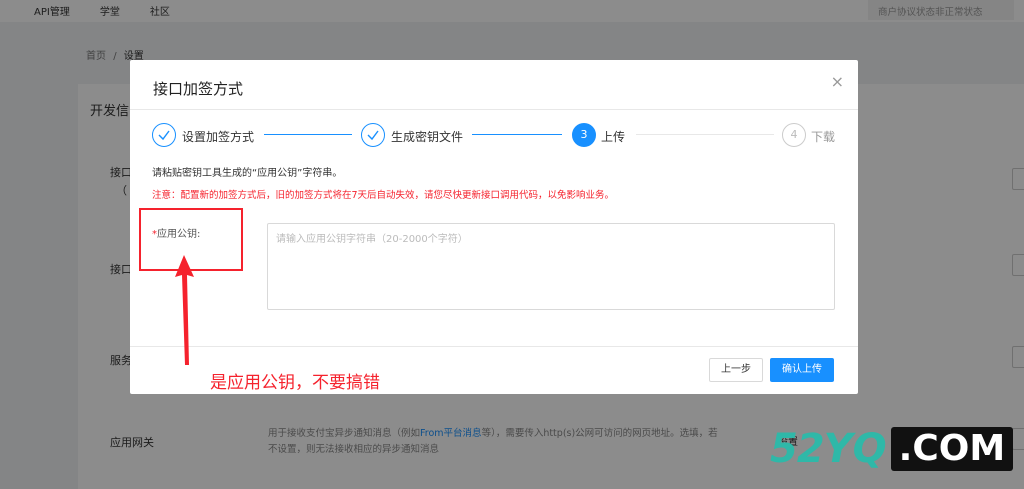 This screenshot has height=489, width=1024. I want to click on close-icon: ×, so click(837, 81).